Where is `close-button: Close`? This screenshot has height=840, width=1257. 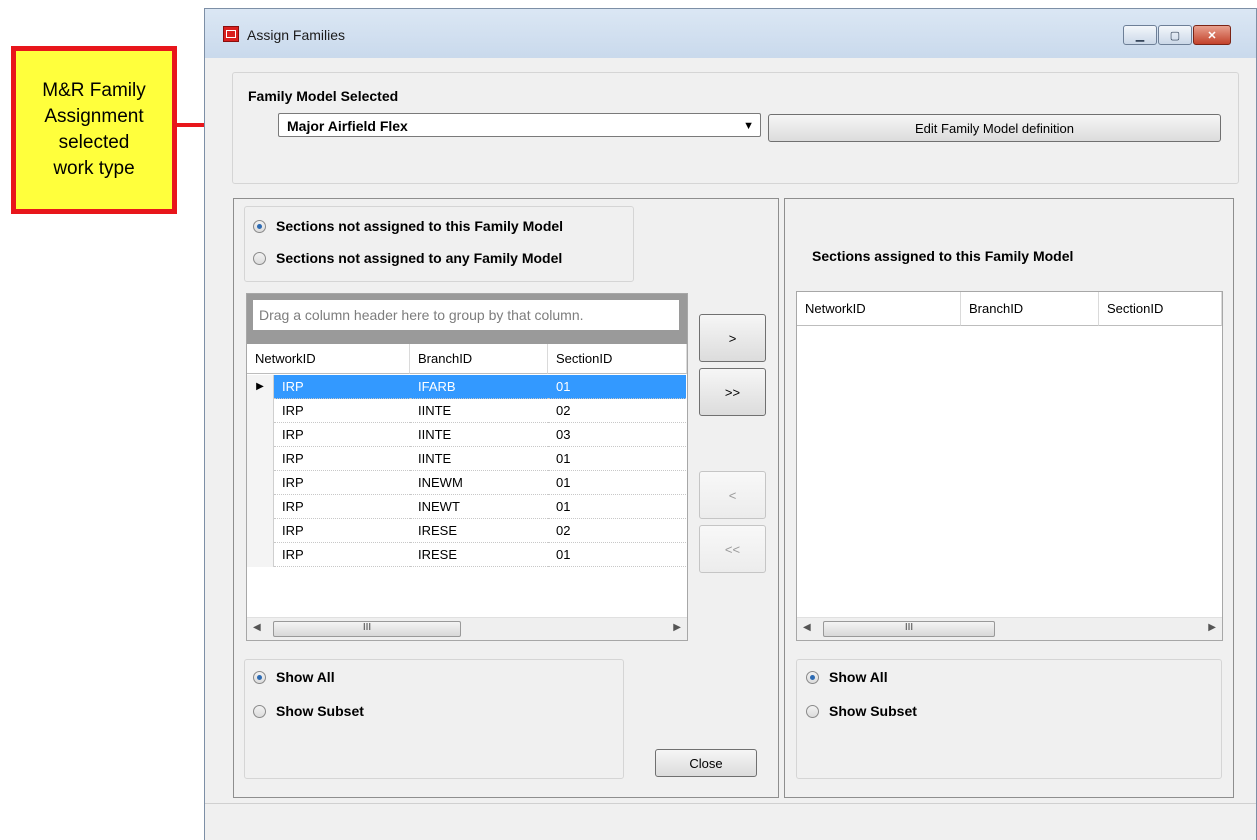
close-button: Close is located at coordinates (706, 763).